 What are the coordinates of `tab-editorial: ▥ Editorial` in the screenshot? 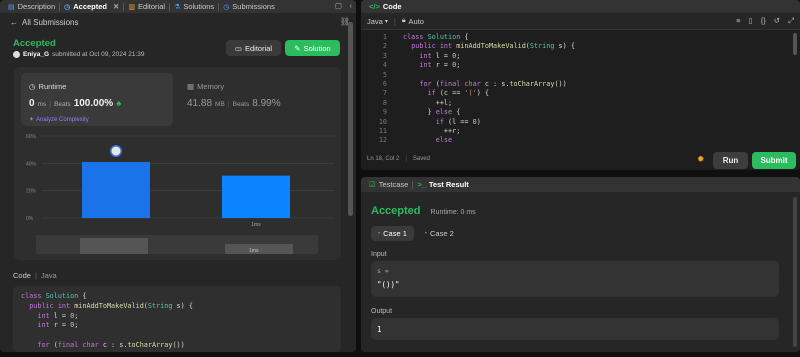 It's located at (146, 6).